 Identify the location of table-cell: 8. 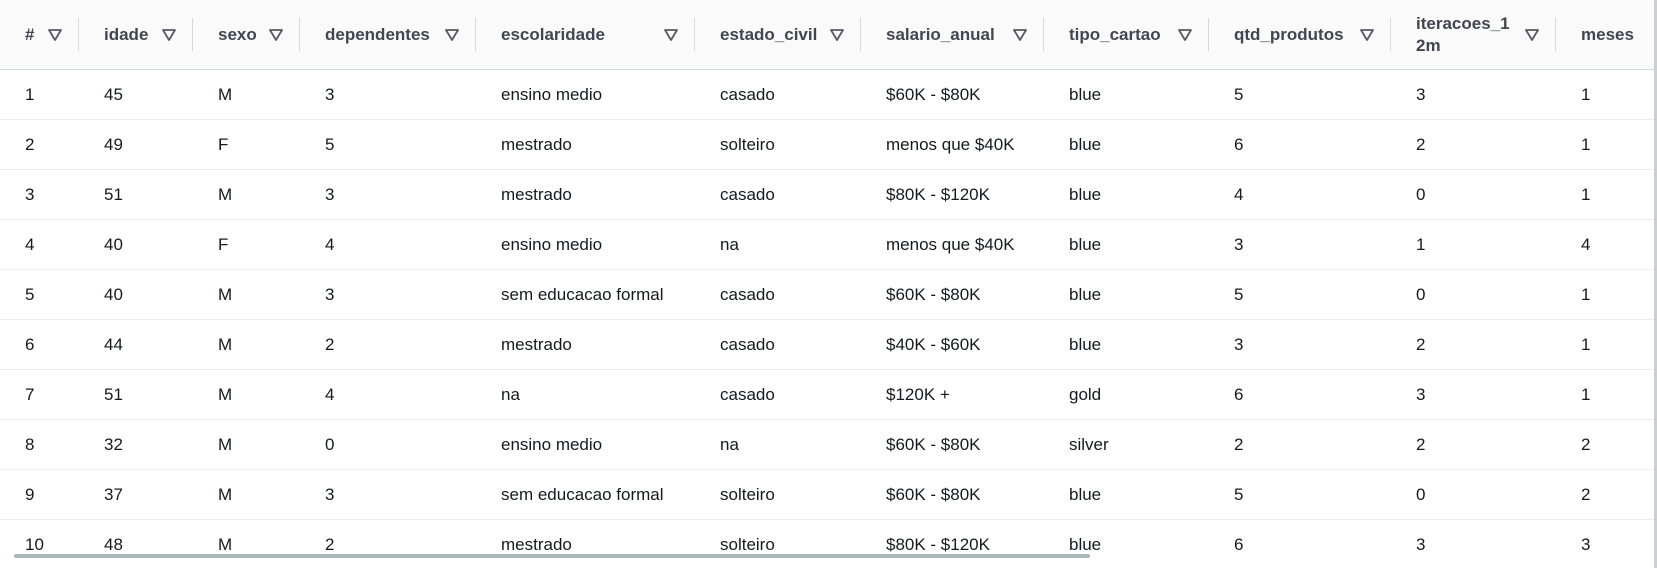
(39, 444).